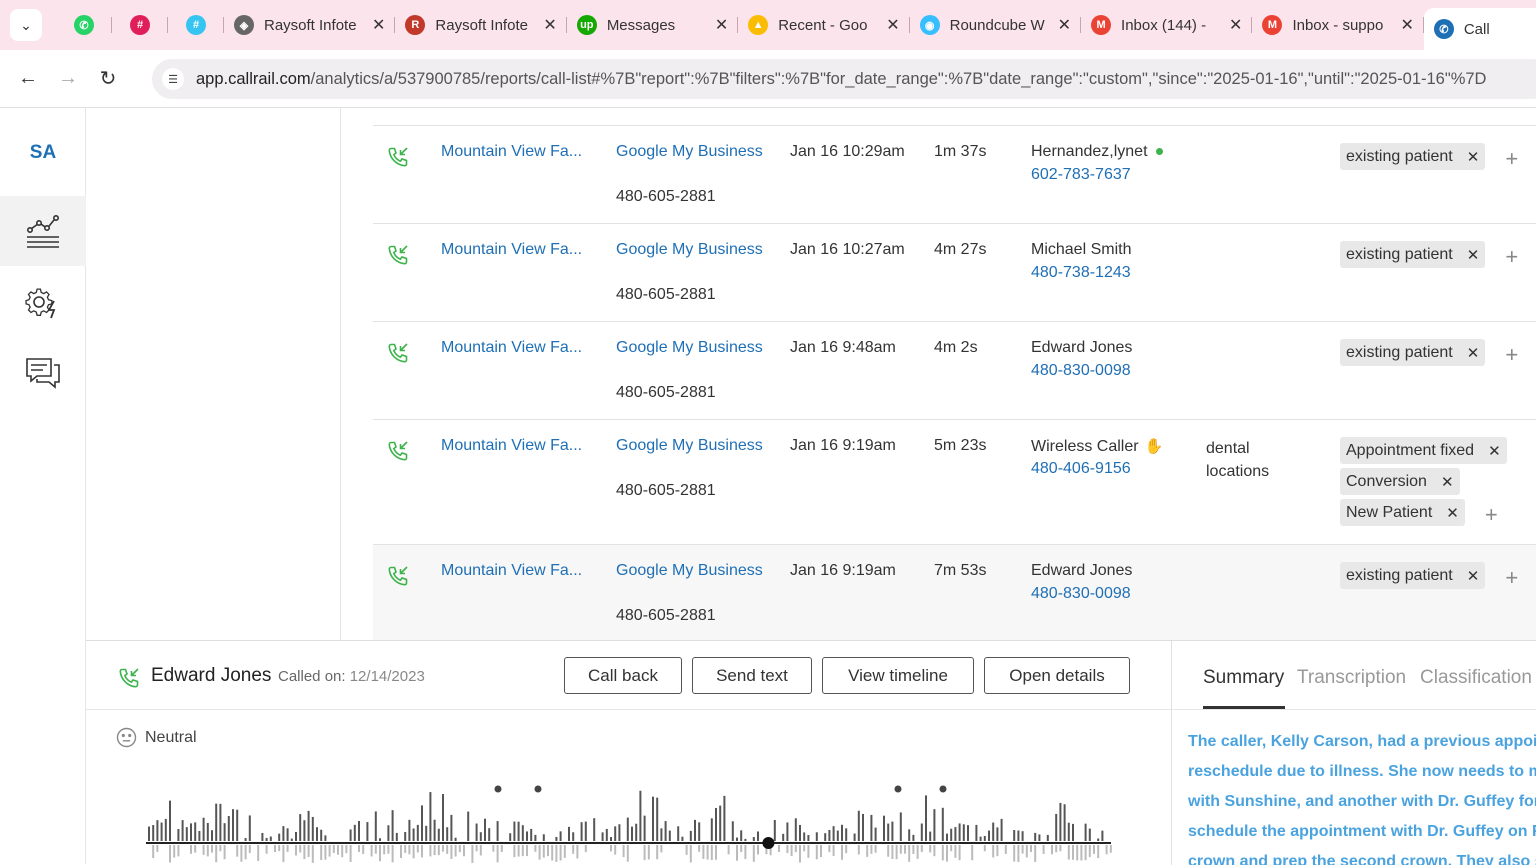 The height and width of the screenshot is (865, 1536). Describe the element at coordinates (43, 303) in the screenshot. I see `nav-settings` at that location.